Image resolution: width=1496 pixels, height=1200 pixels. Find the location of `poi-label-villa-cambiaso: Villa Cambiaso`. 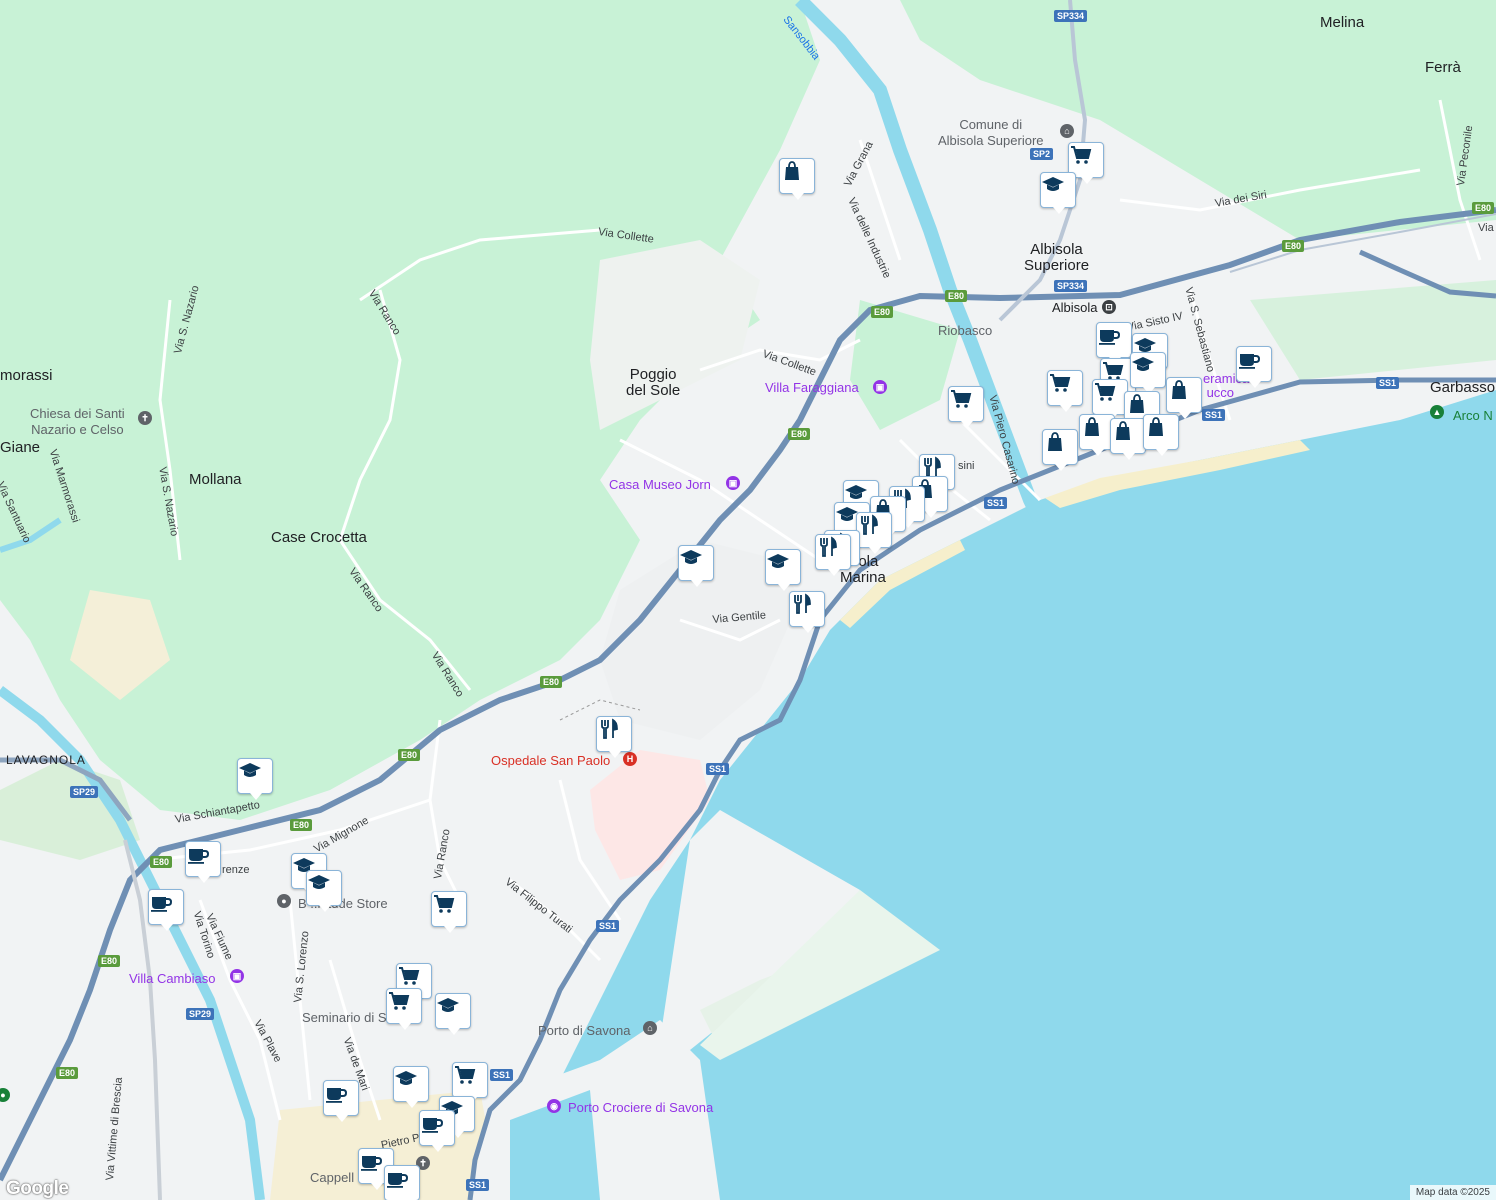

poi-label-villa-cambiaso: Villa Cambiaso is located at coordinates (172, 978).